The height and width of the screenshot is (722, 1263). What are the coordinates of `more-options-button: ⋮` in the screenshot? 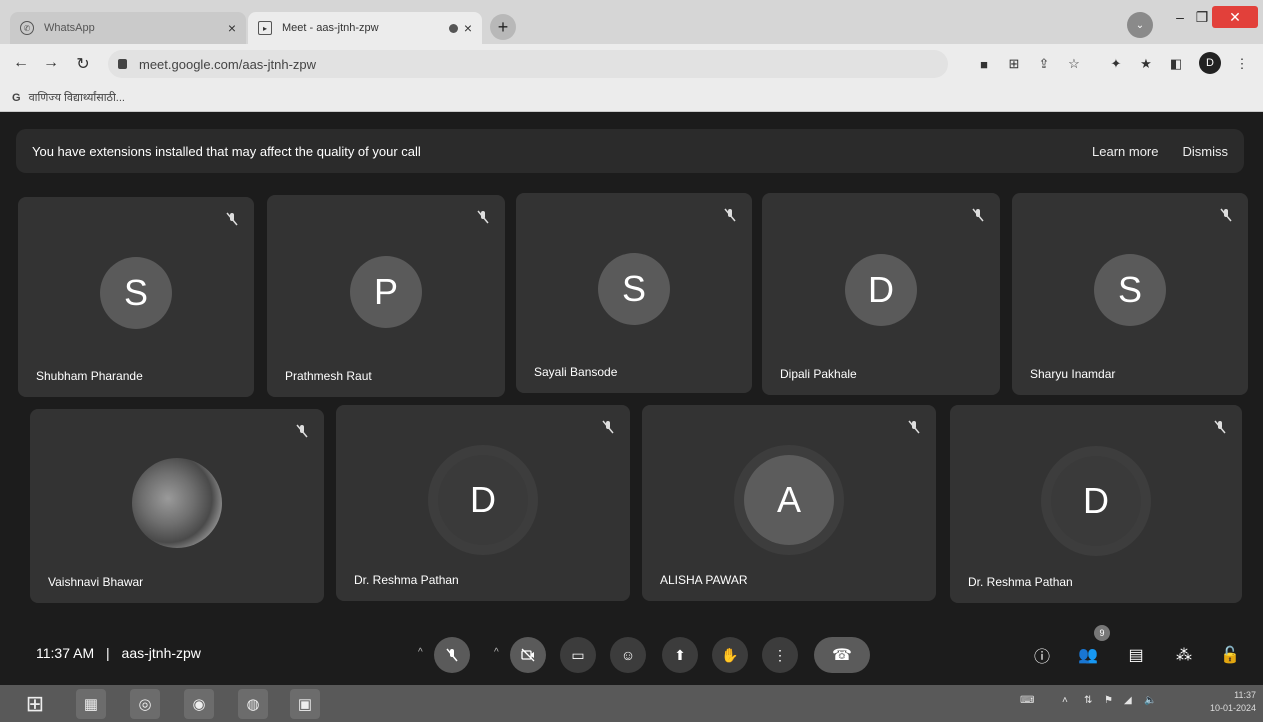 It's located at (780, 655).